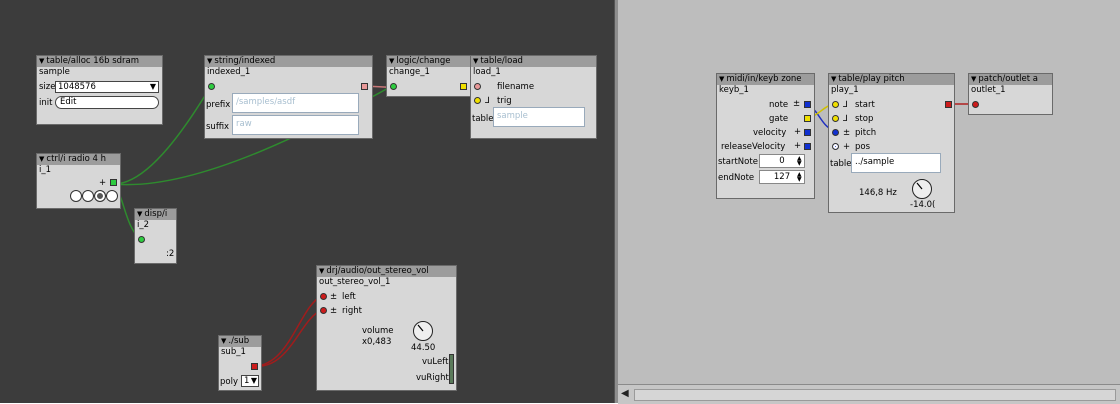 This screenshot has height=404, width=1120. What do you see at coordinates (152, 86) in the screenshot?
I see `dropdown-arrow-icon: ▼` at bounding box center [152, 86].